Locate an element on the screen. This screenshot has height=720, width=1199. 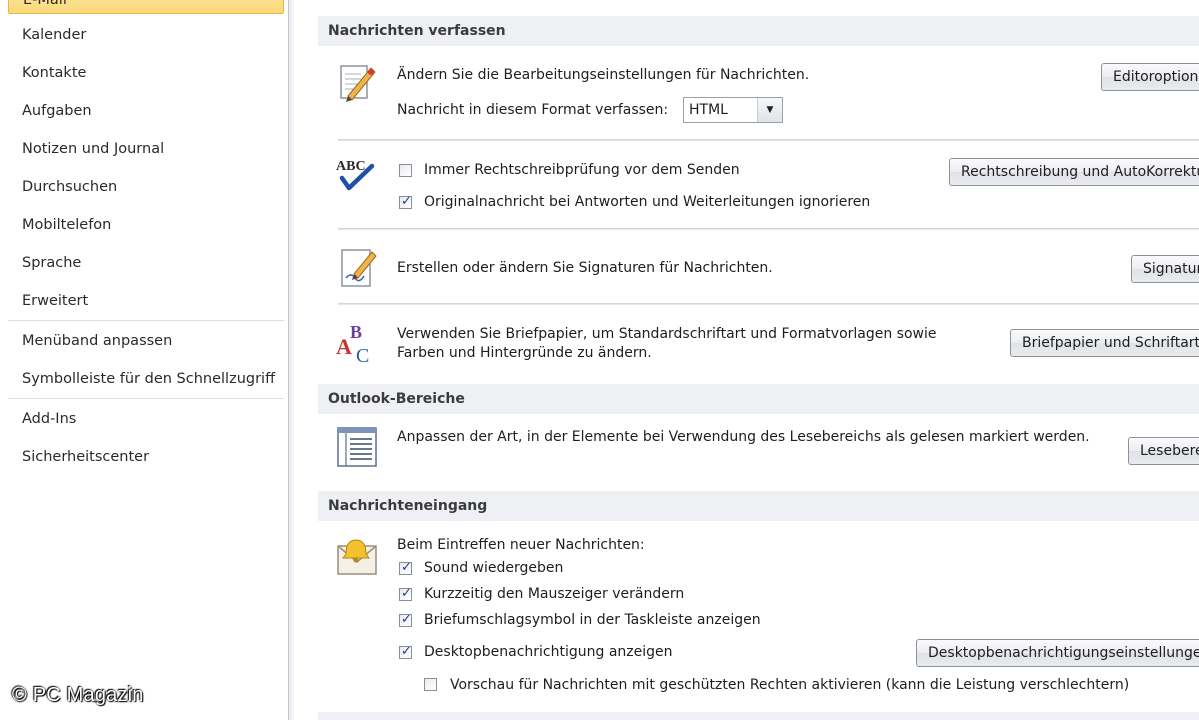
taskbar-envelope-checkbox: ✓ is located at coordinates (405, 619).